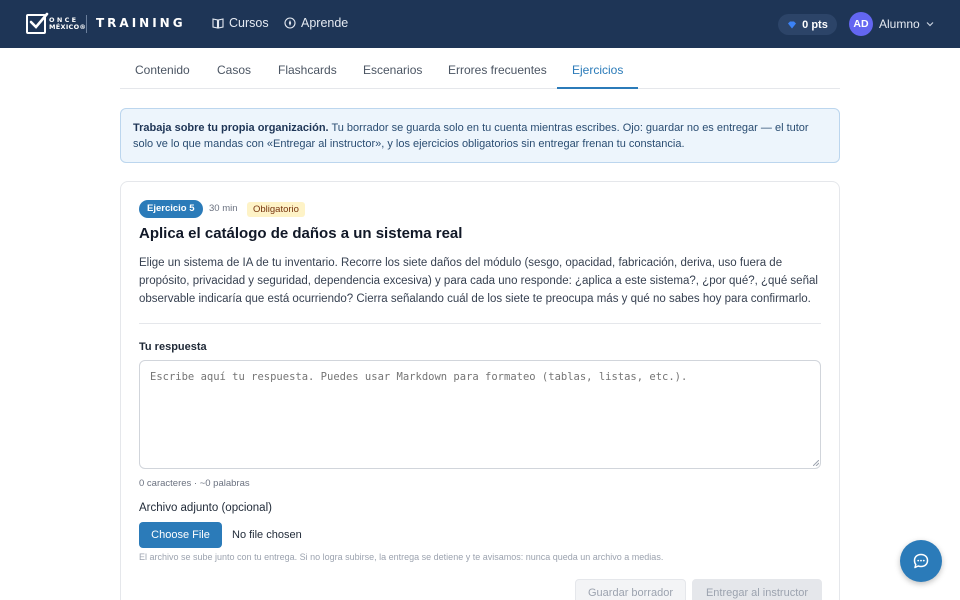  Describe the element at coordinates (497, 69) in the screenshot. I see `tab-errores-frecuentes: Errores frecuentes` at that location.